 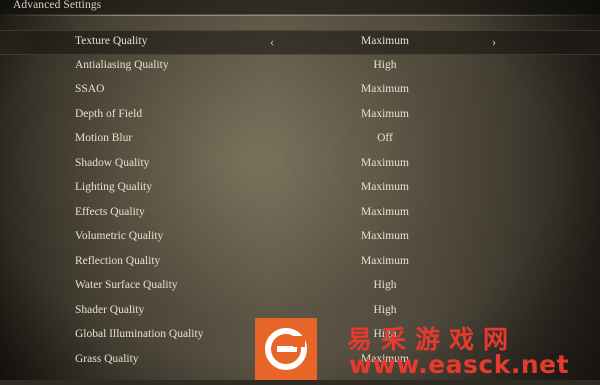 I want to click on setting-label: Reflection Quality, so click(x=118, y=260).